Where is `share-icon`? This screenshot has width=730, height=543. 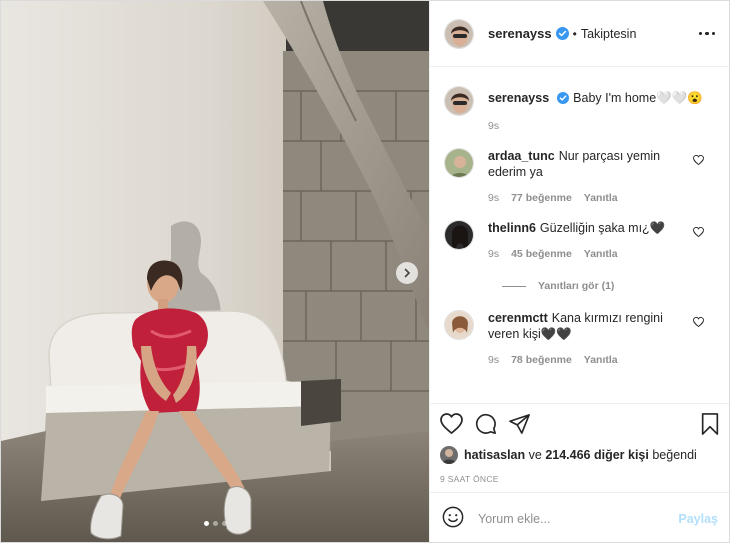
share-icon is located at coordinates (520, 425).